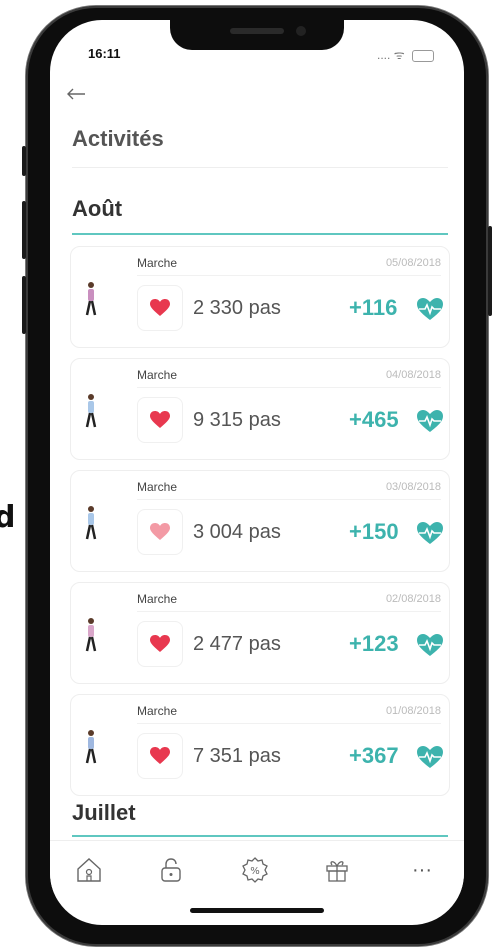  What do you see at coordinates (176, 872) in the screenshot?
I see `unlock-icon` at bounding box center [176, 872].